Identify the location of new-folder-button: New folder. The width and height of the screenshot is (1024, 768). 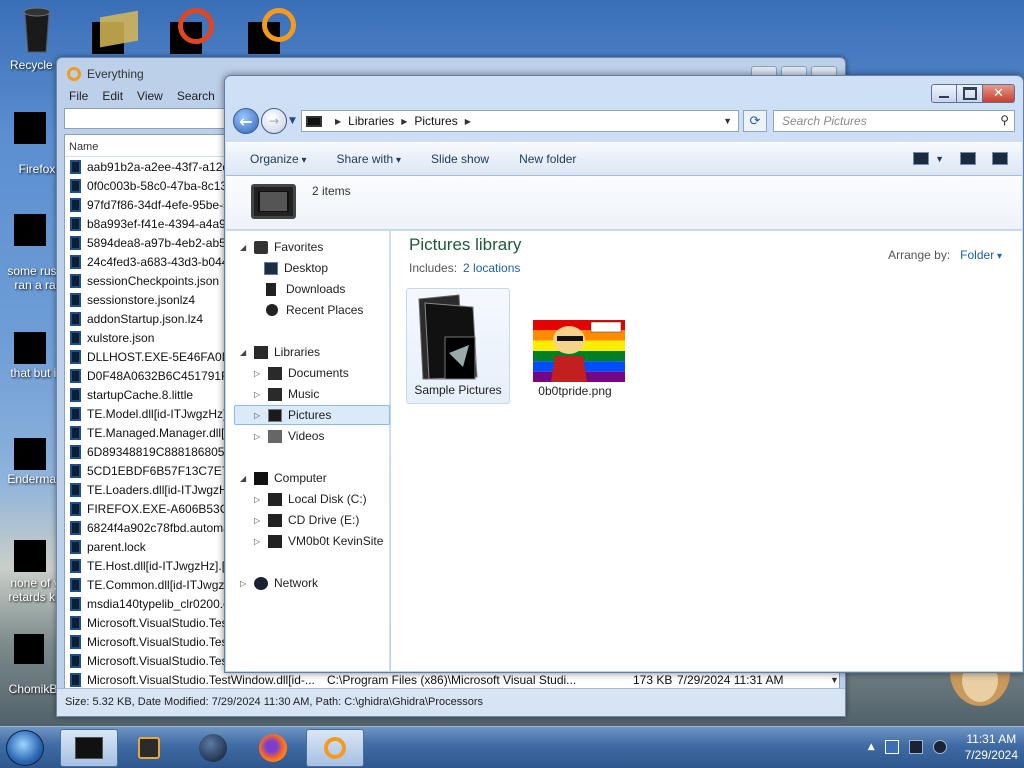
(547, 159).